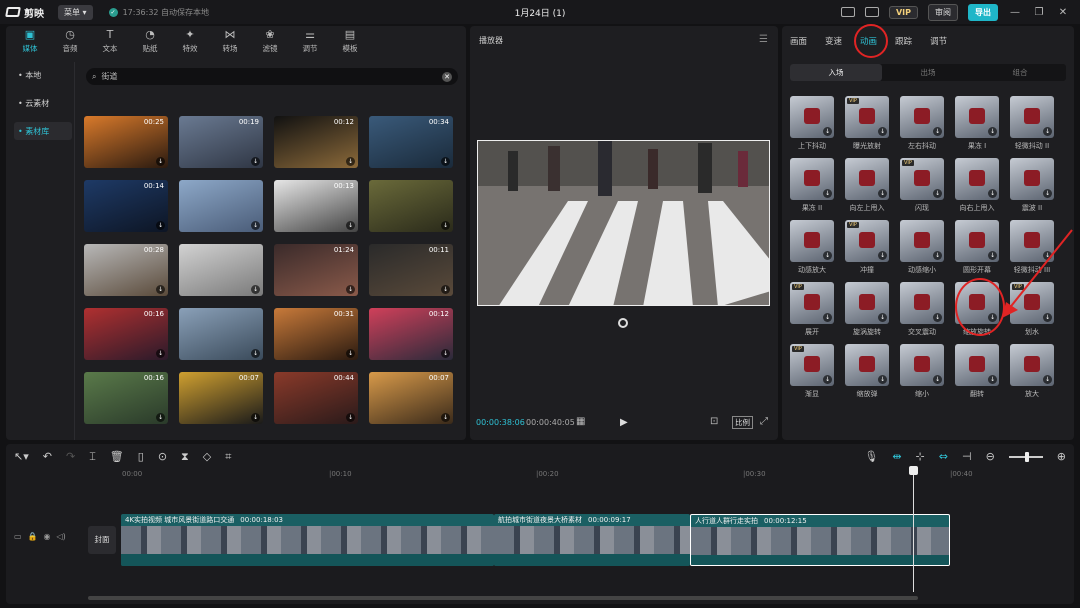 This screenshot has width=1080, height=608. I want to click on subtab-0: 入场, so click(836, 72).